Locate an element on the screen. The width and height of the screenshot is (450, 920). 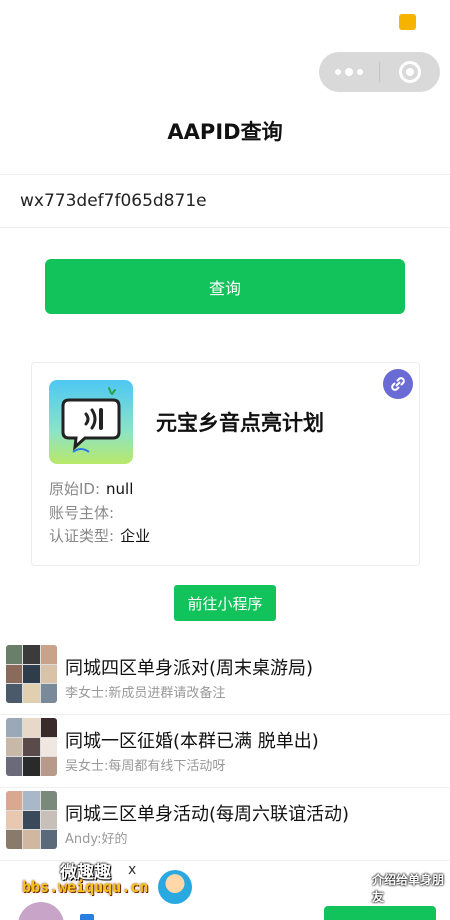
info-label: 认证类型: is located at coordinates (82, 536).